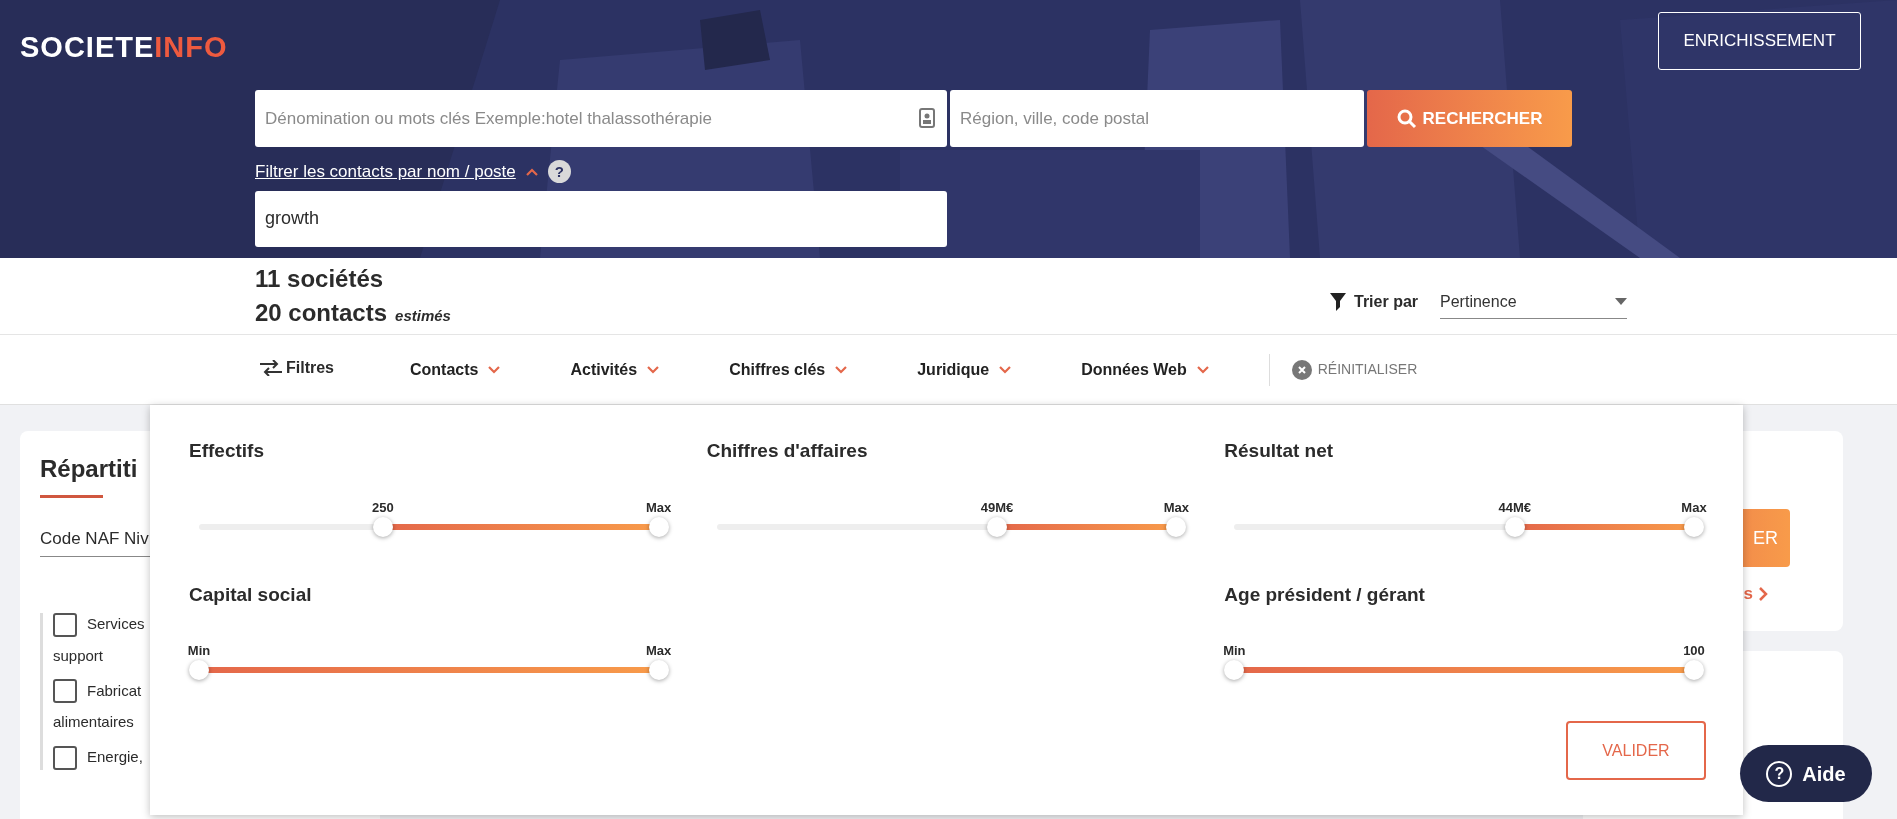  I want to click on slider-title: Capital social, so click(251, 594).